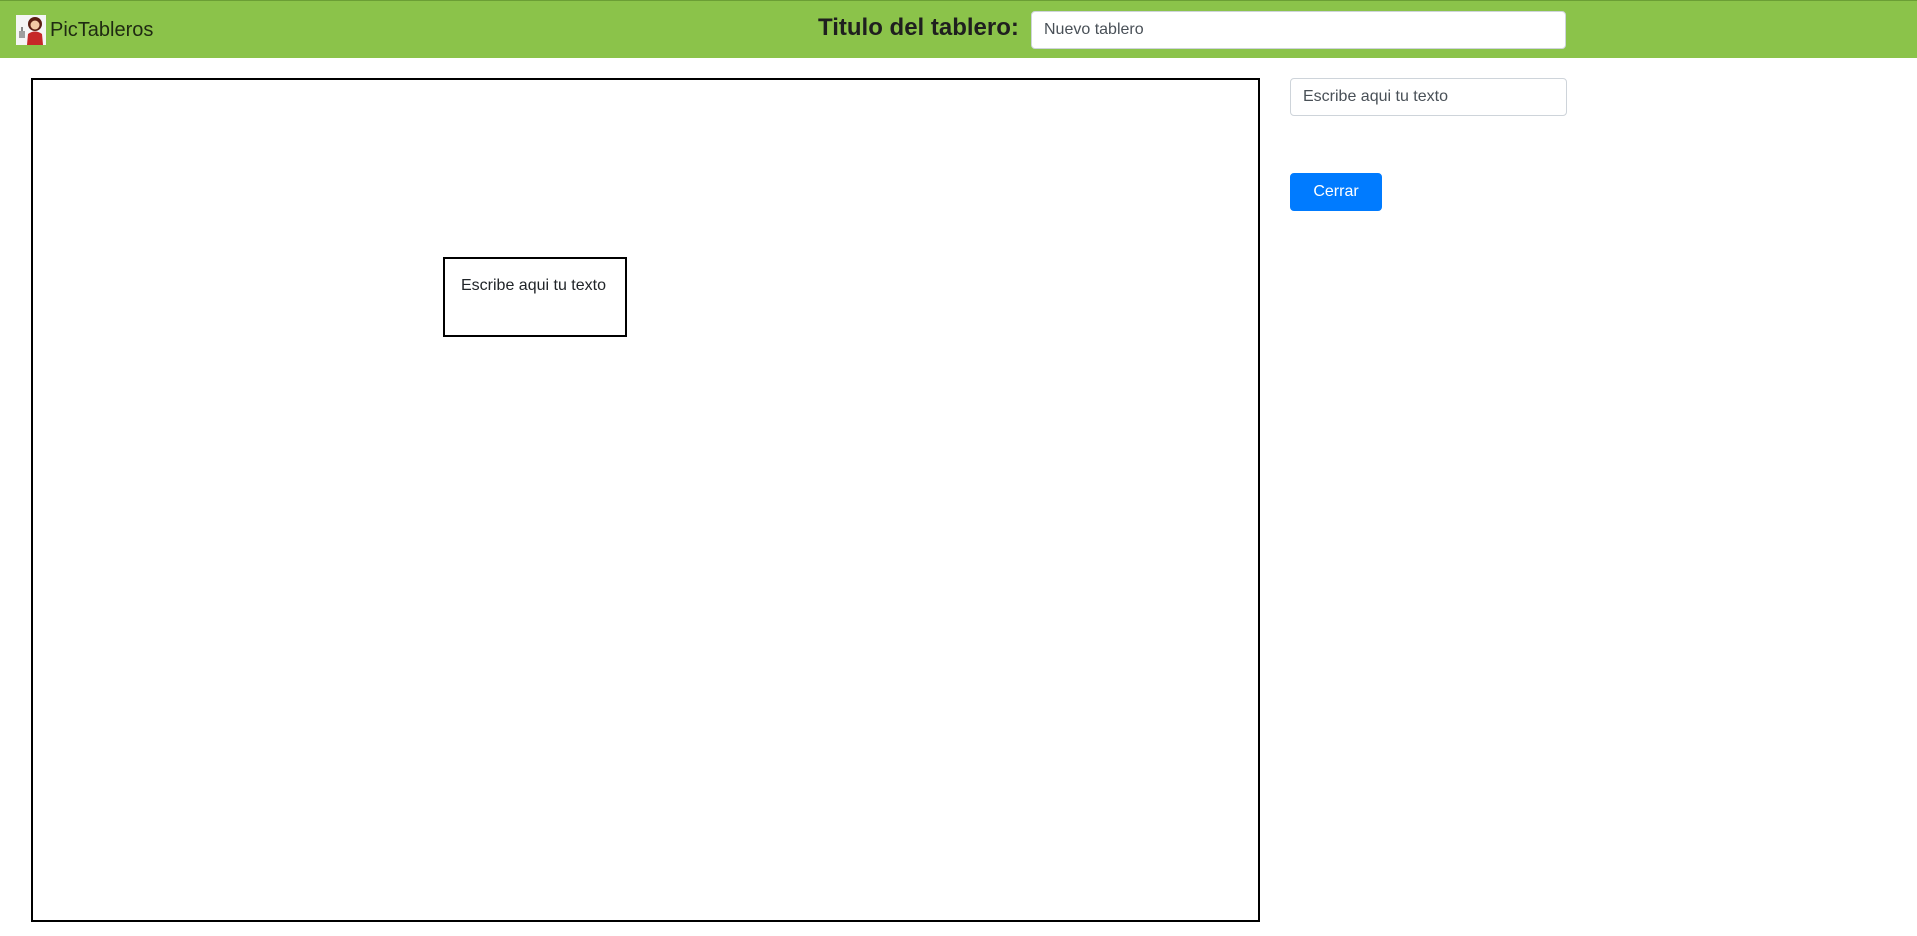 This screenshot has height=936, width=1917. Describe the element at coordinates (1428, 97) in the screenshot. I see `text-box-content-input` at that location.